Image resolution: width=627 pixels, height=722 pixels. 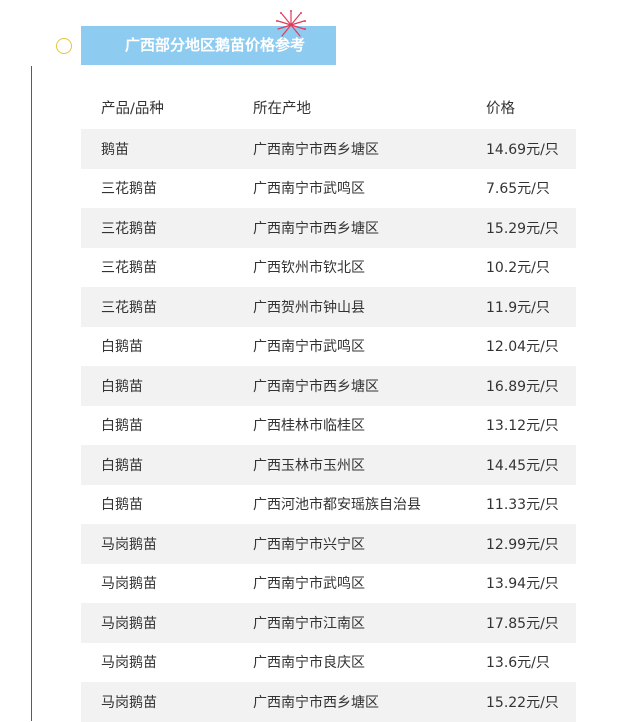 I want to click on cell-price: 15.29元/只, so click(x=522, y=228).